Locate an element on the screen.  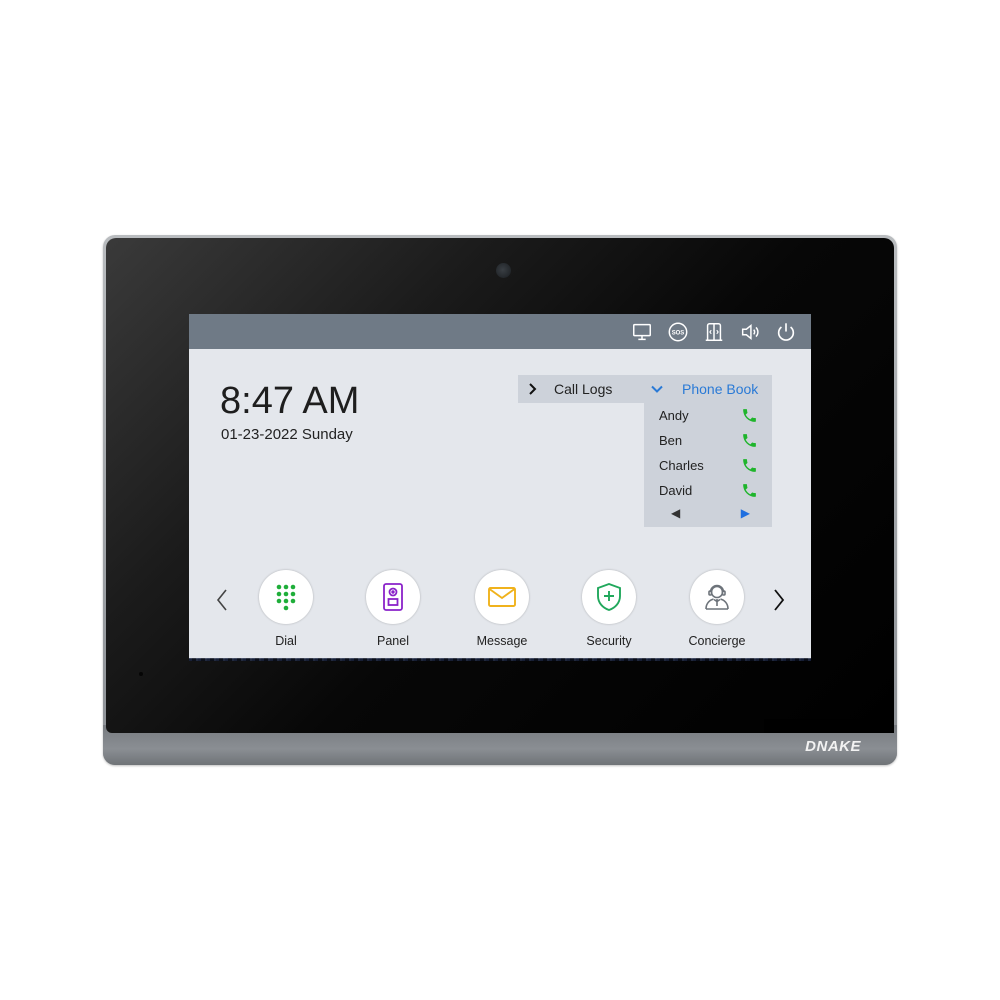
contact-row: David is located at coordinates (708, 490).